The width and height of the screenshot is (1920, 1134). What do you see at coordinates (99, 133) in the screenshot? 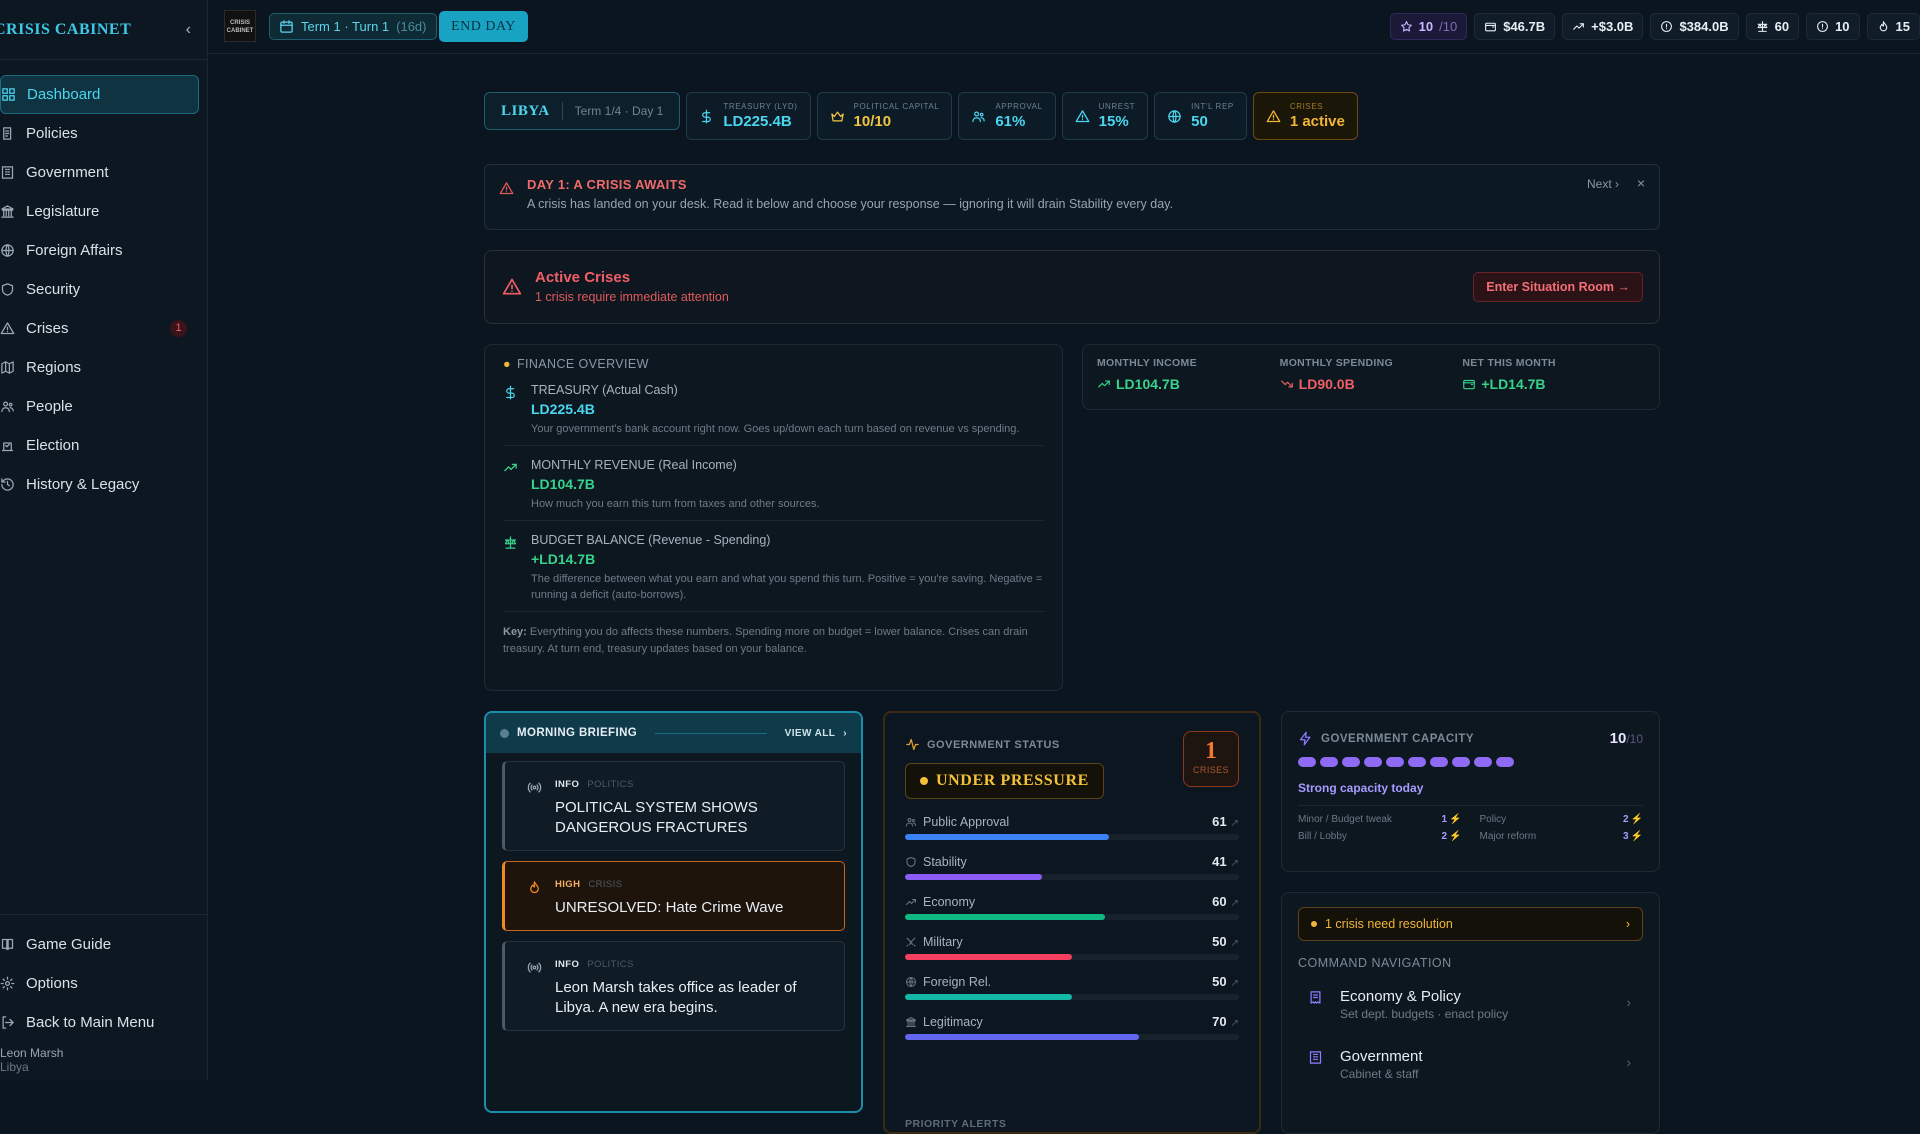
I see `sidebar-item-policies: Policies` at bounding box center [99, 133].